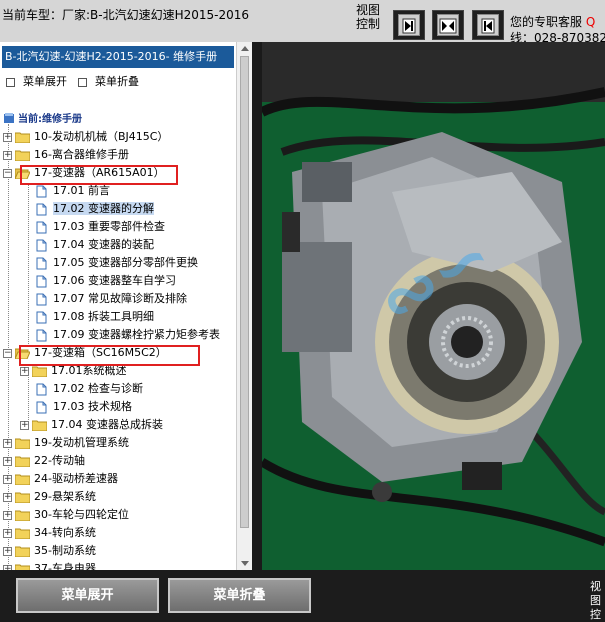 The image size is (605, 622). What do you see at coordinates (546, 22) in the screenshot?
I see `service-label: 您的专职客服` at bounding box center [546, 22].